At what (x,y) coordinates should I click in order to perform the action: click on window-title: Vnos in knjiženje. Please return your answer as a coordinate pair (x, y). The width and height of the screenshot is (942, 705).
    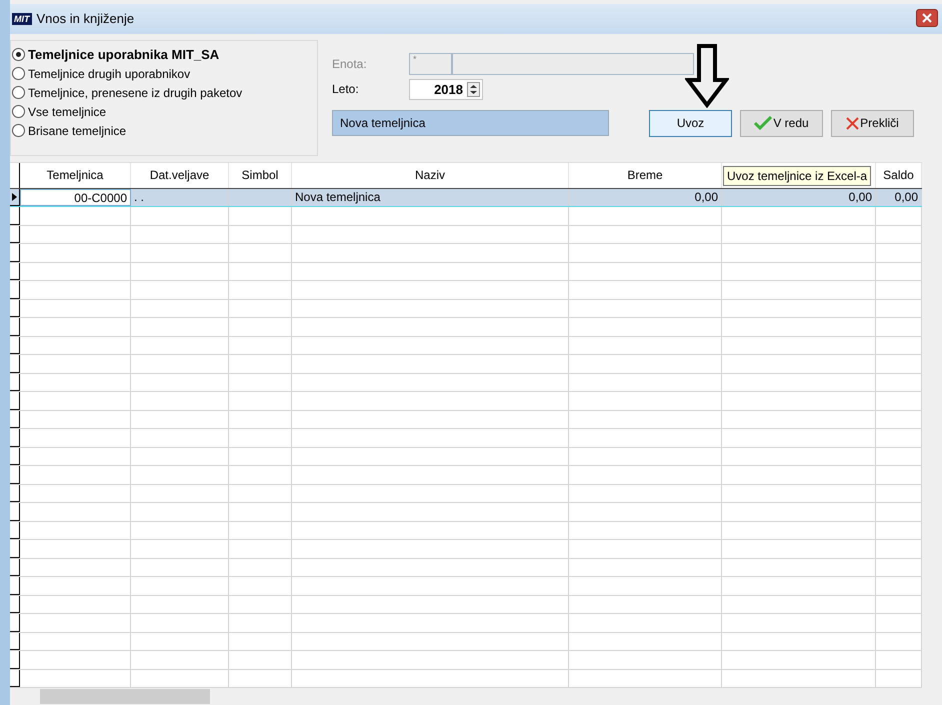
    Looking at the image, I should click on (85, 18).